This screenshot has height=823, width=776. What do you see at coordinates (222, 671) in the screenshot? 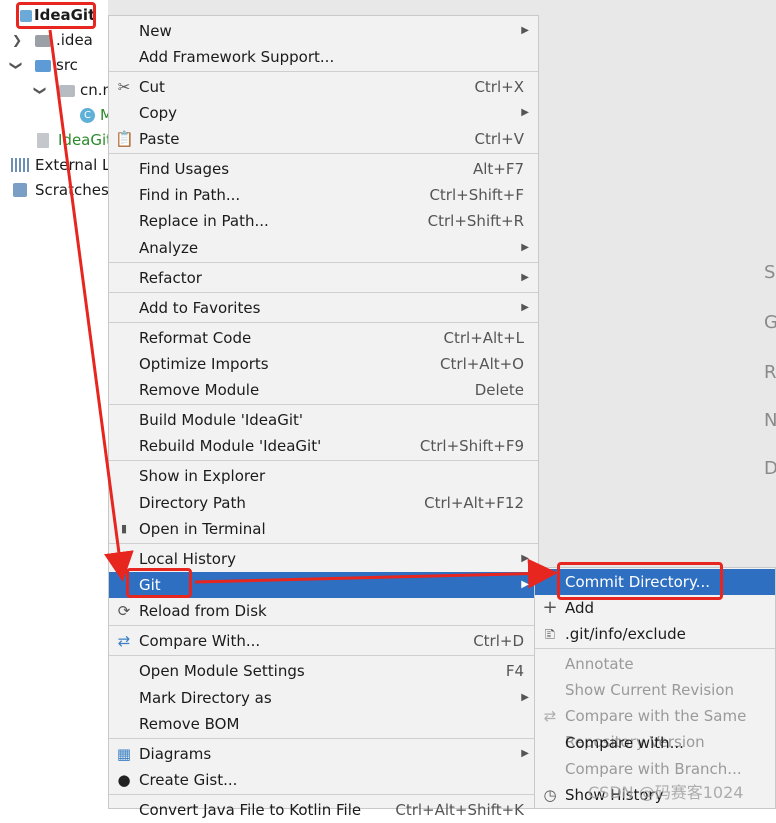
I see `menu-item-label: Open Module Settings` at bounding box center [222, 671].